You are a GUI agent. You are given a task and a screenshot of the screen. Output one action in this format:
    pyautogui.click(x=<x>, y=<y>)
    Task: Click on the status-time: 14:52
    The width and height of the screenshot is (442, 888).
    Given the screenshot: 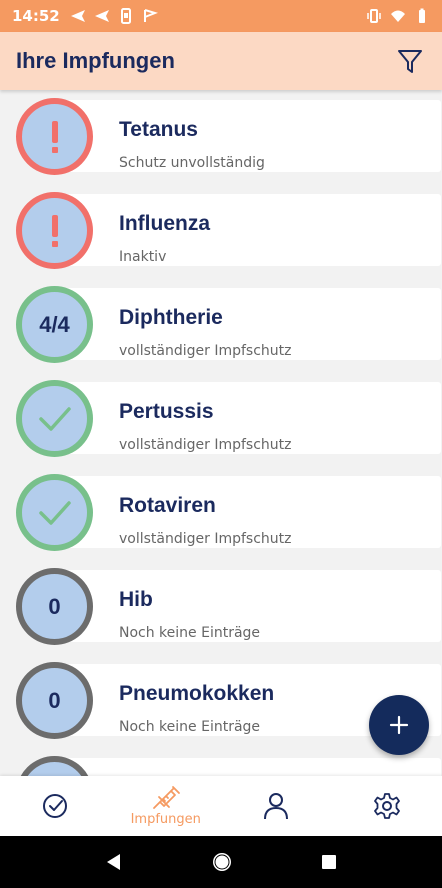 What is the action you would take?
    pyautogui.click(x=36, y=16)
    